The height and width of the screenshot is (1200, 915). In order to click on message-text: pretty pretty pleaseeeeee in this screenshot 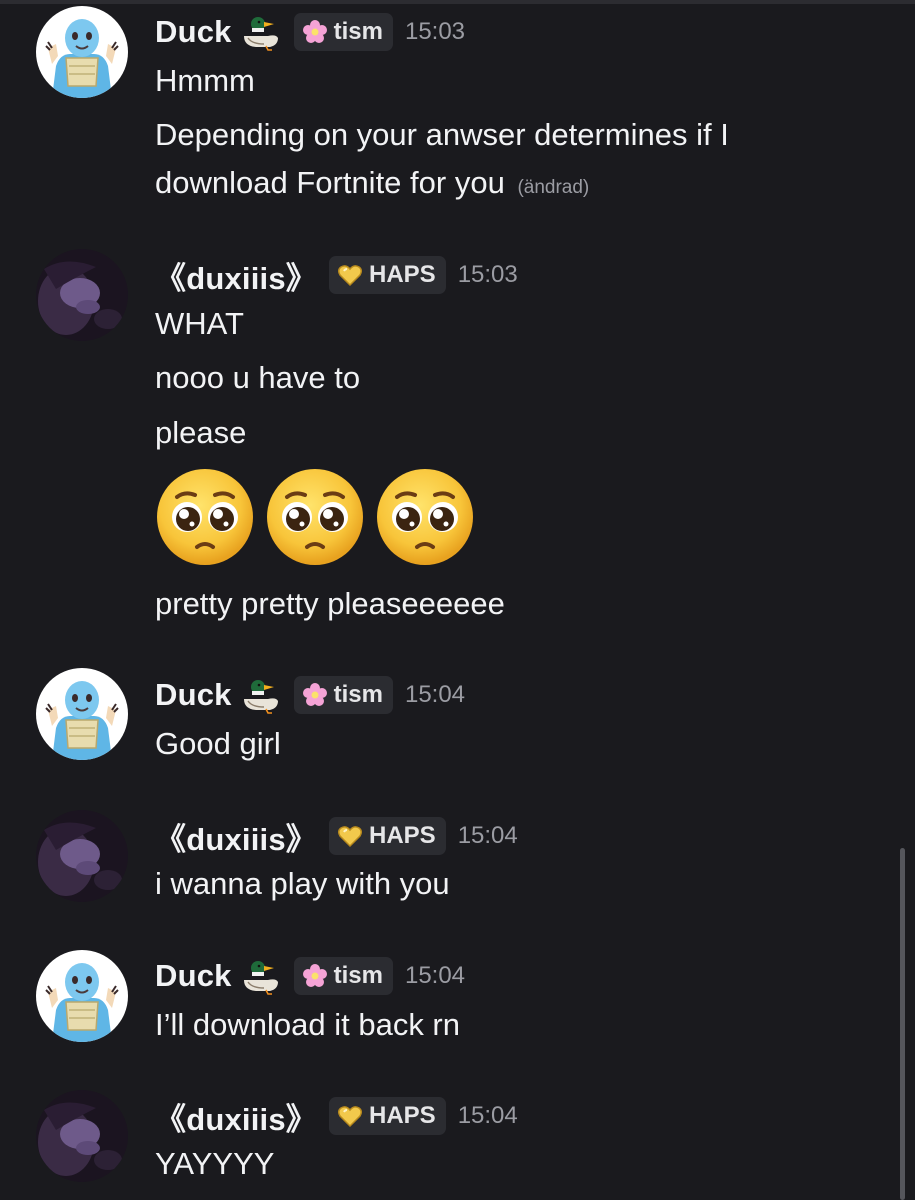, I will do `click(330, 603)`.